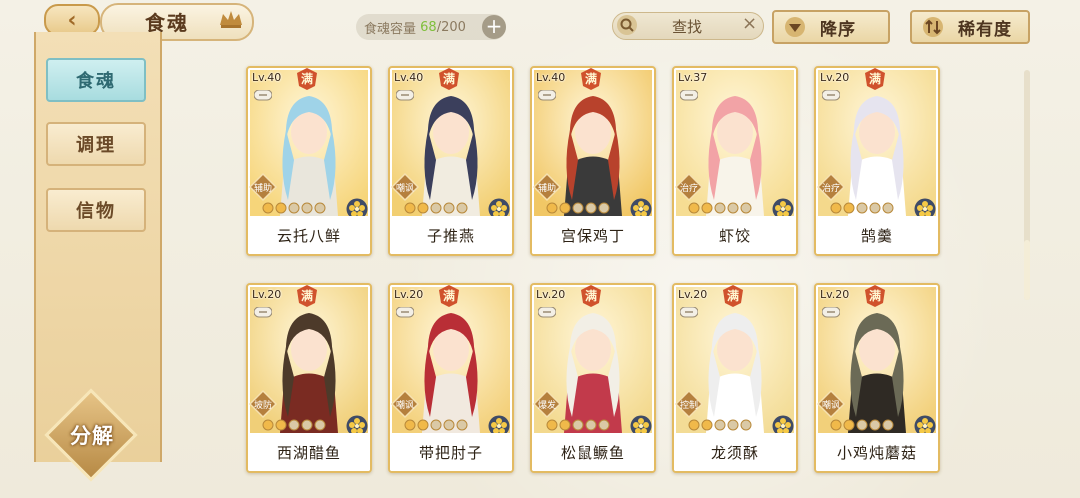 Image resolution: width=1080 pixels, height=498 pixels. What do you see at coordinates (451, 27) in the screenshot?
I see `capacity-max: /200` at bounding box center [451, 27].